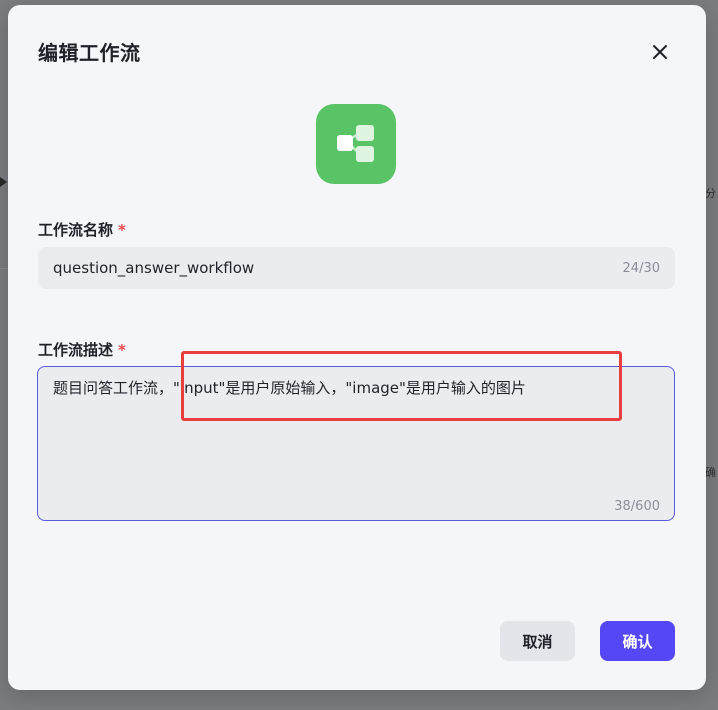 The width and height of the screenshot is (718, 710). Describe the element at coordinates (154, 268) in the screenshot. I see `workflow-name-value: question_answer_workflow` at that location.